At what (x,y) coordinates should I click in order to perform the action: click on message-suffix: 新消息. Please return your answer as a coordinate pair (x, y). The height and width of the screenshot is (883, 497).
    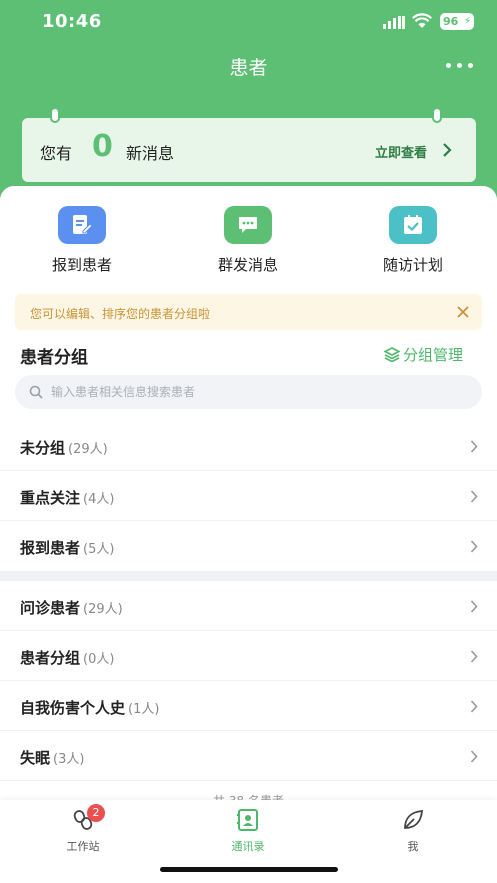
    Looking at the image, I should click on (150, 153).